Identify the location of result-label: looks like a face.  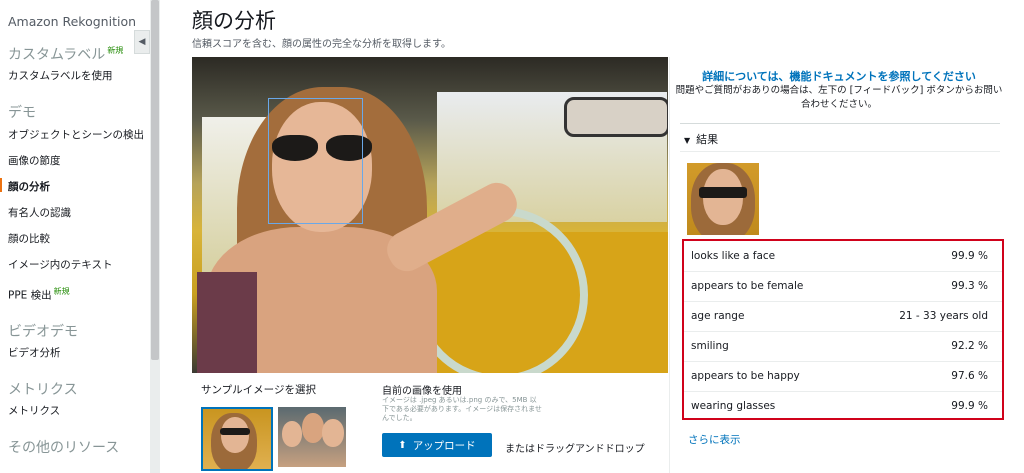
(733, 256).